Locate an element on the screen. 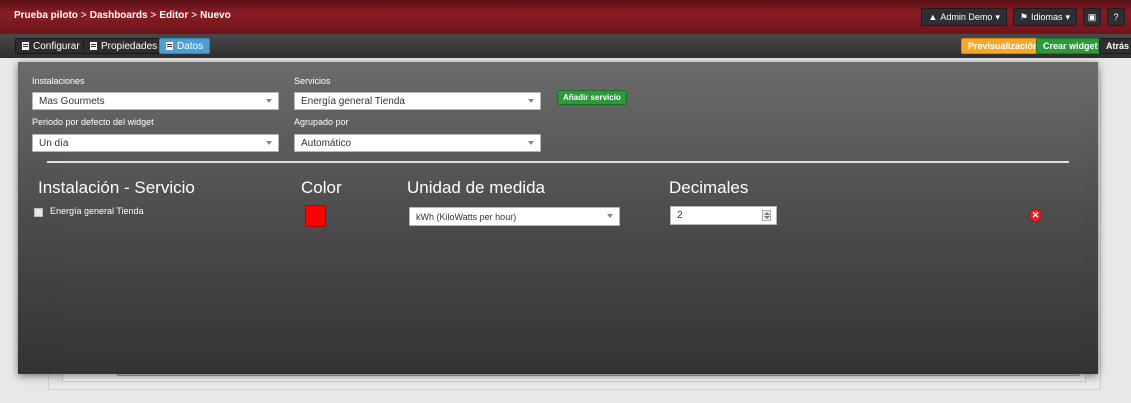 This screenshot has height=403, width=1131. breadcrumb: Prueba piloto > Dashboards > Editor > Nuevo is located at coordinates (122, 15).